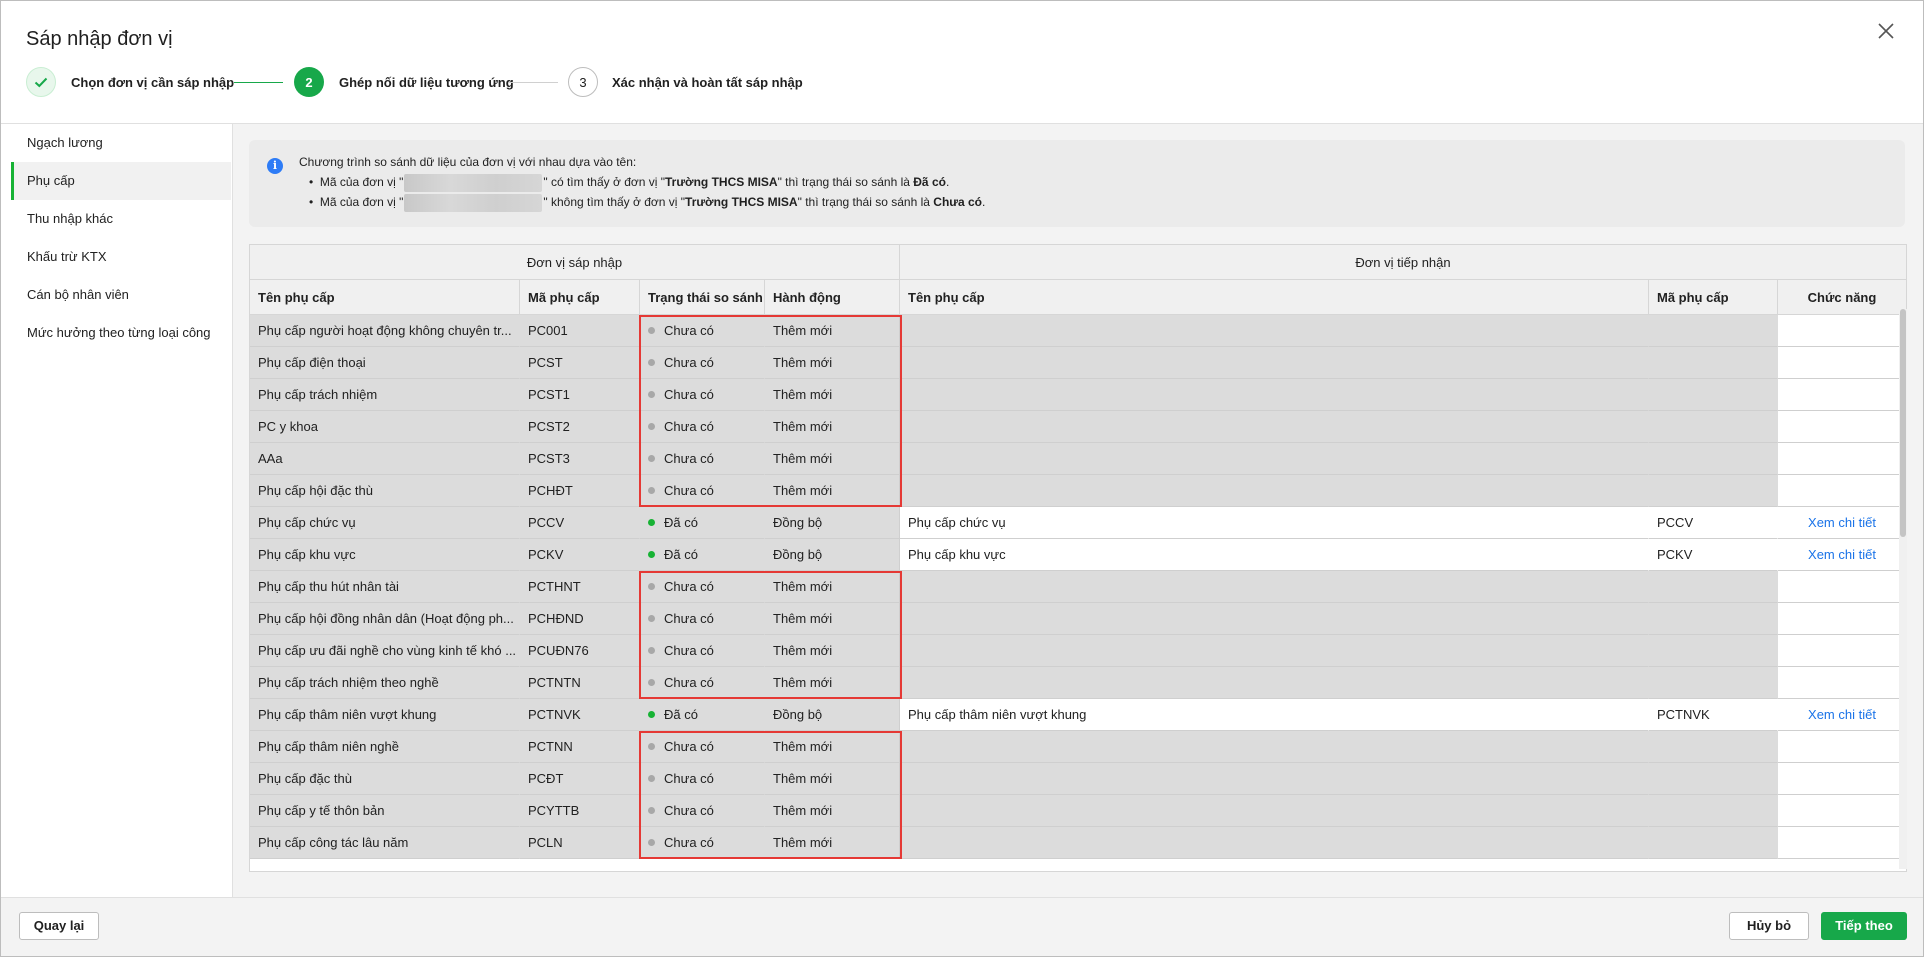 This screenshot has height=957, width=1924. What do you see at coordinates (580, 843) in the screenshot?
I see `cell-src-code: PCLN` at bounding box center [580, 843].